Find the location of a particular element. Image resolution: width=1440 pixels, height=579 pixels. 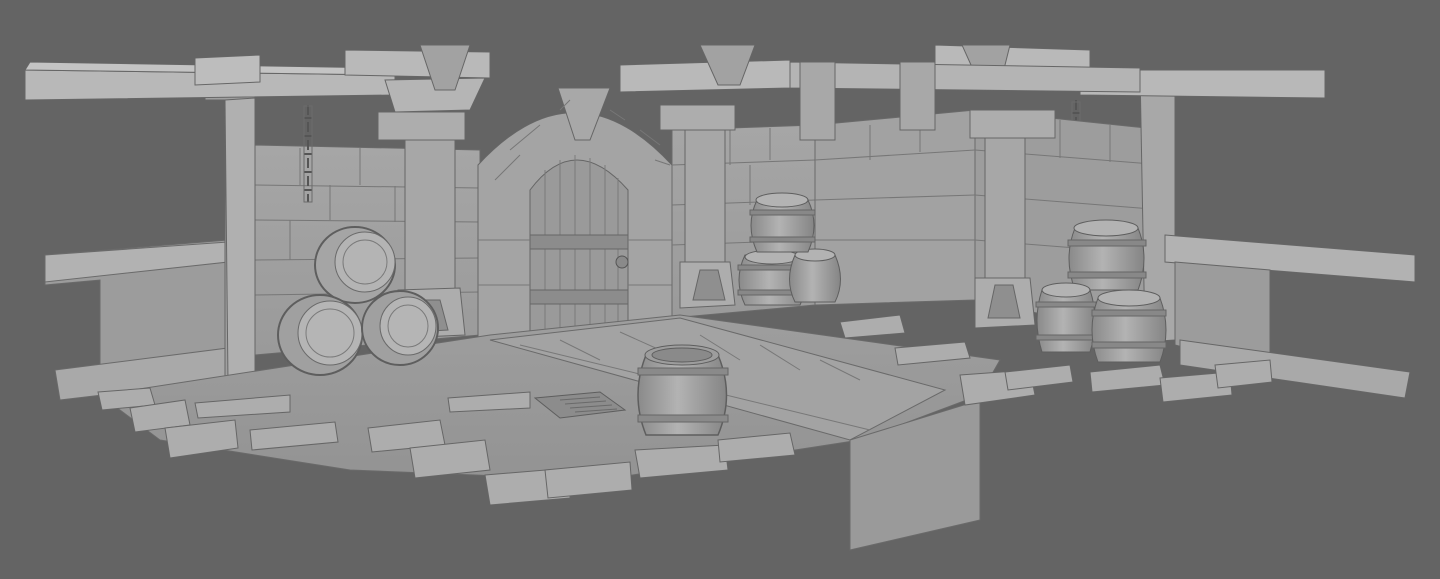

top-beam-left is located at coordinates (210, 77).